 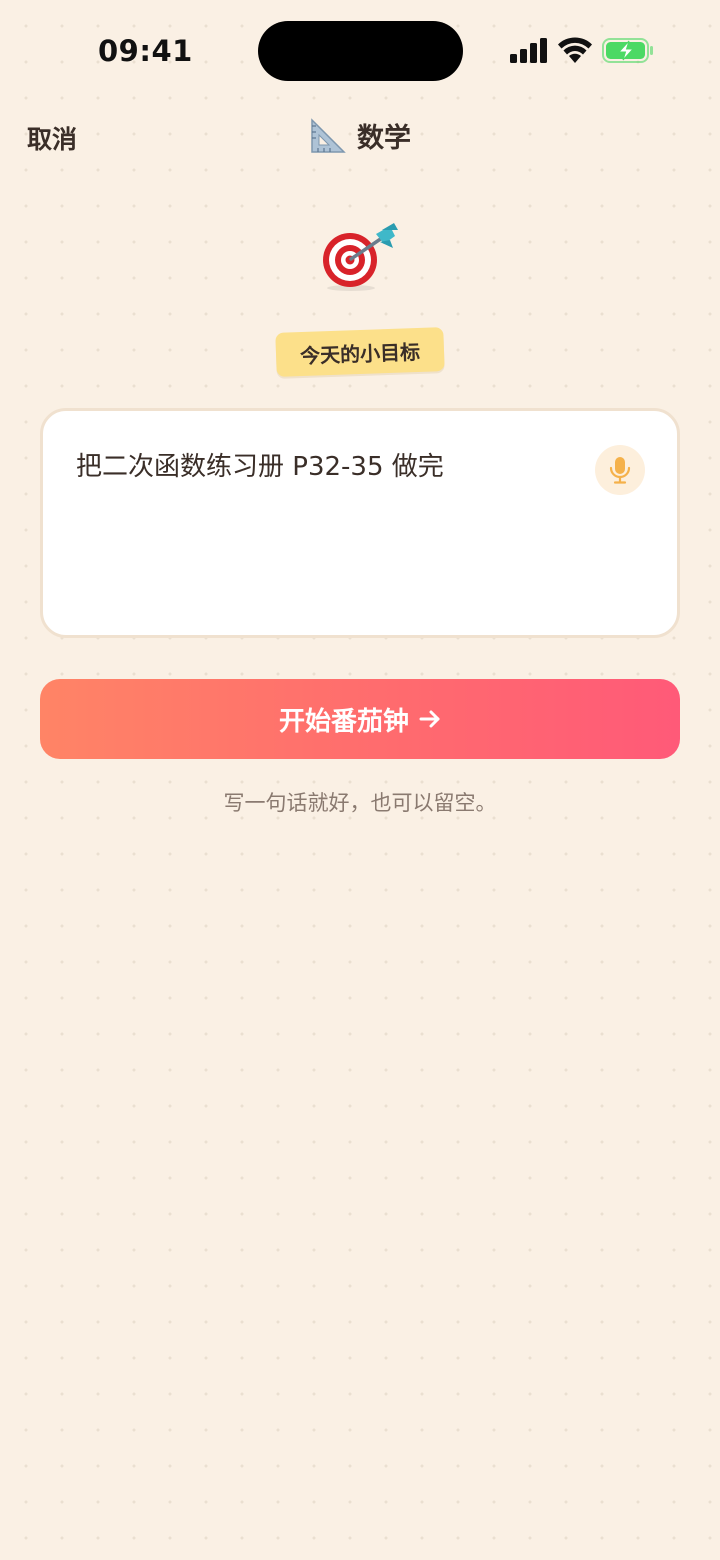 What do you see at coordinates (528, 50) in the screenshot?
I see `cellular-signal-icon` at bounding box center [528, 50].